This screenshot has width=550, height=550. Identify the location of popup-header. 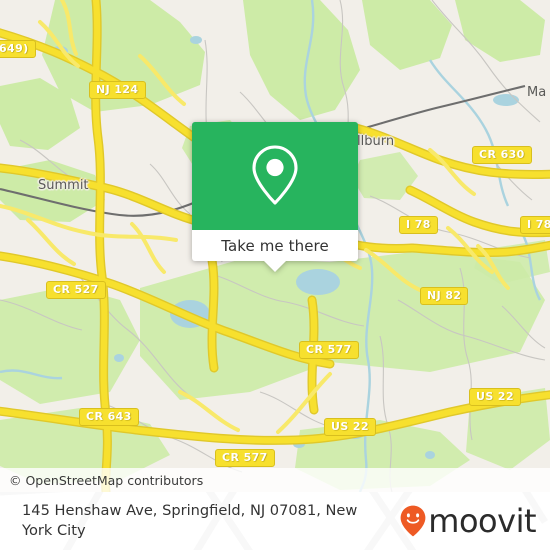
(275, 176).